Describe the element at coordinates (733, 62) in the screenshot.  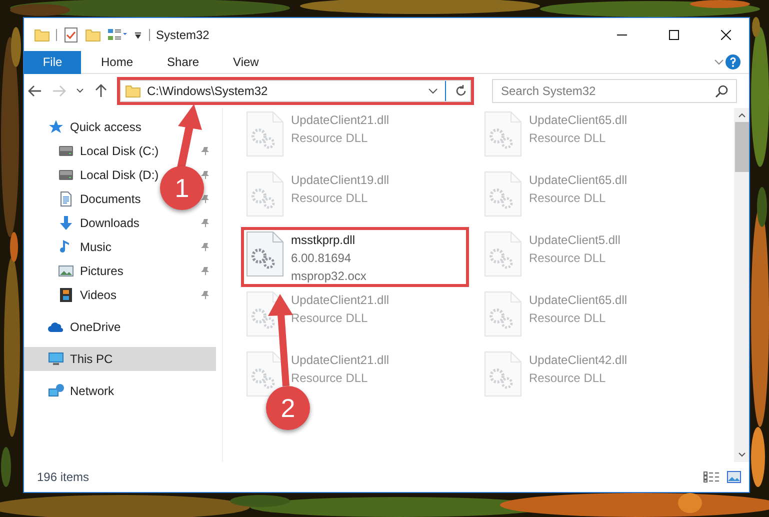
I see `help-icon` at that location.